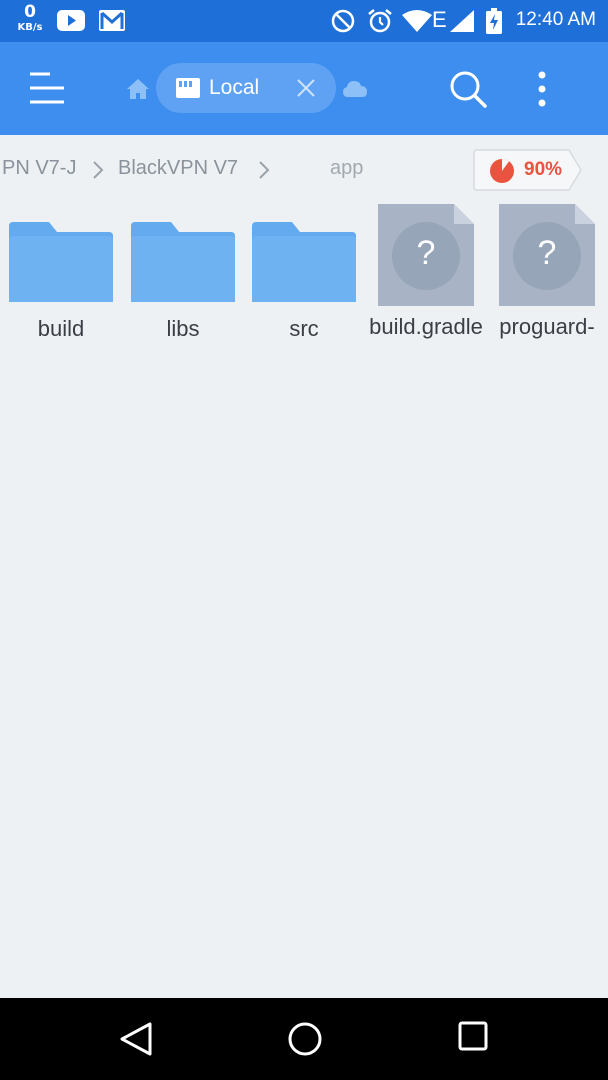  Describe the element at coordinates (380, 21) in the screenshot. I see `alarm-icon` at that location.